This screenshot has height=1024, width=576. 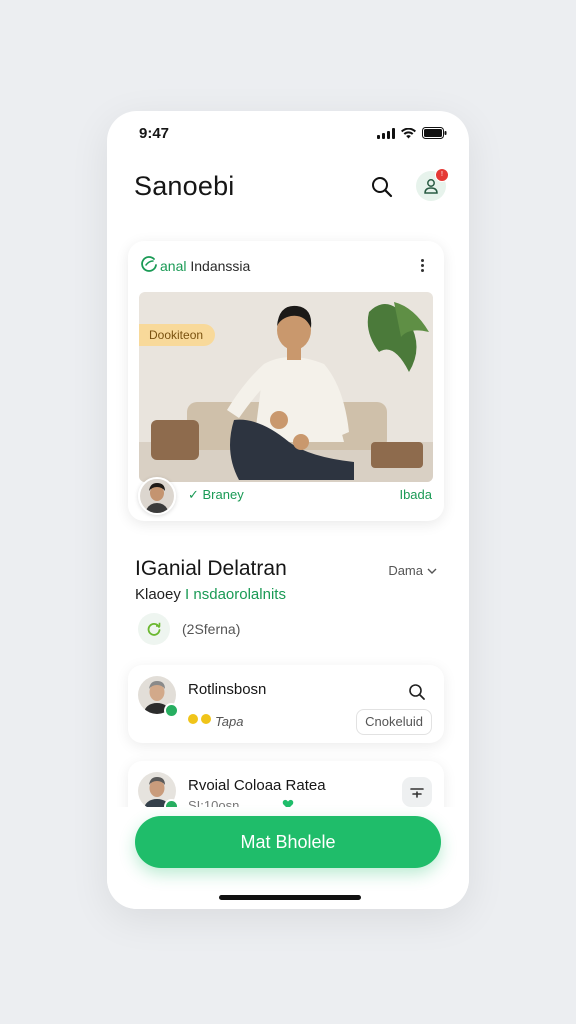 I want to click on chevron-down-icon, so click(x=432, y=571).